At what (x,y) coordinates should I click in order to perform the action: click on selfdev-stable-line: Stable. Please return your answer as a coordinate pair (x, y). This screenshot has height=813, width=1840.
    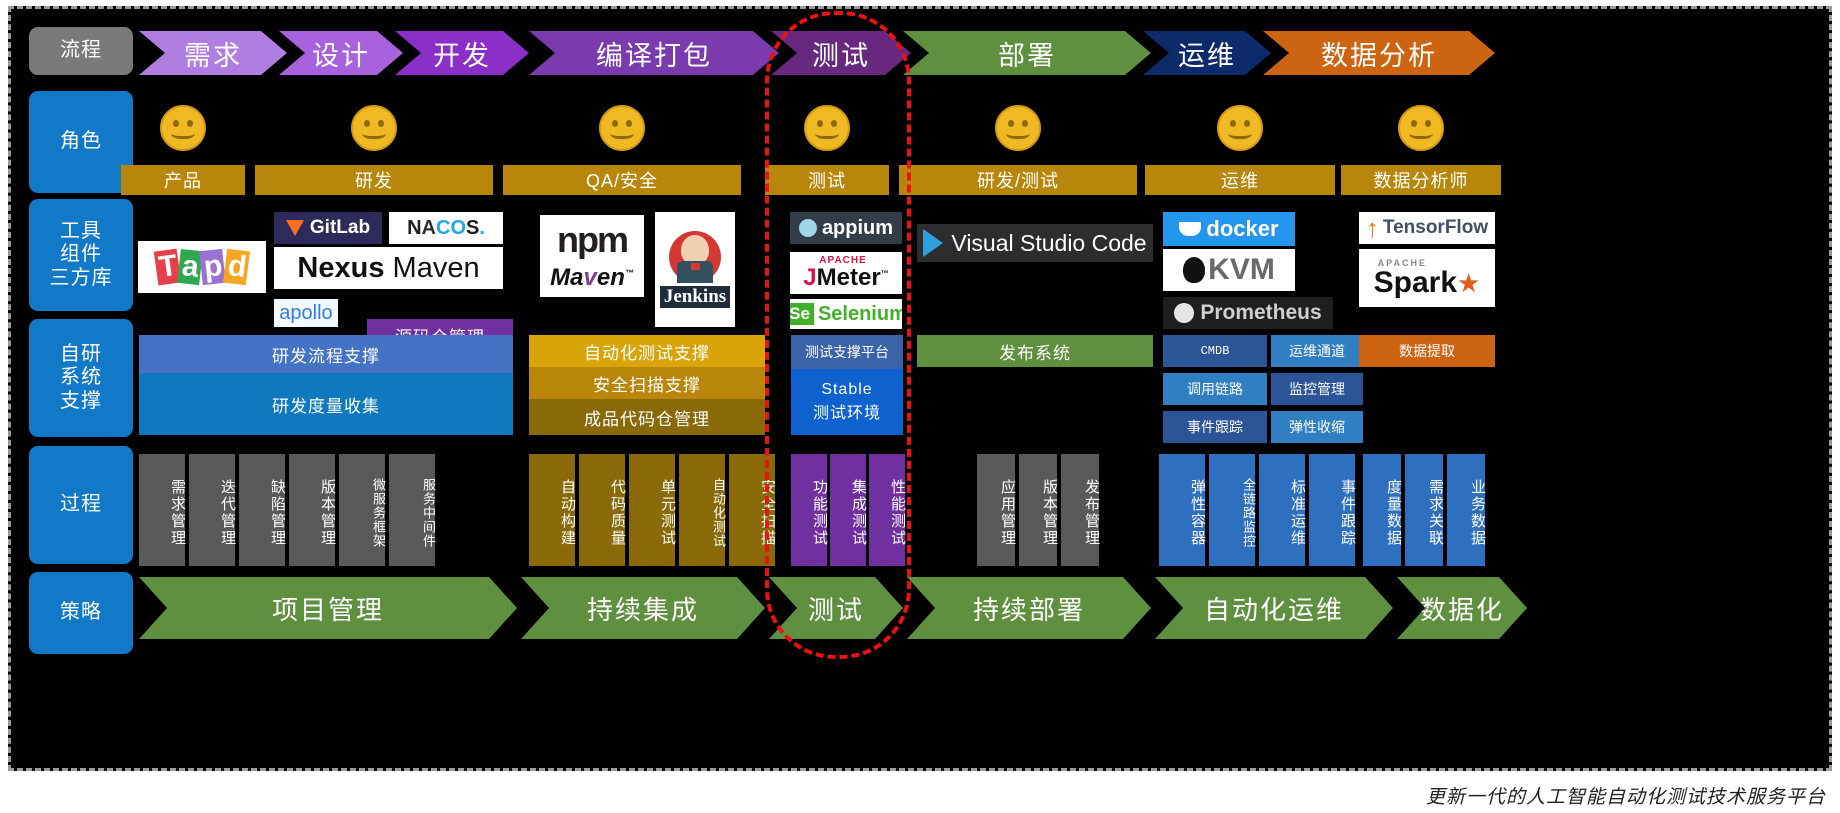
    Looking at the image, I should click on (847, 389).